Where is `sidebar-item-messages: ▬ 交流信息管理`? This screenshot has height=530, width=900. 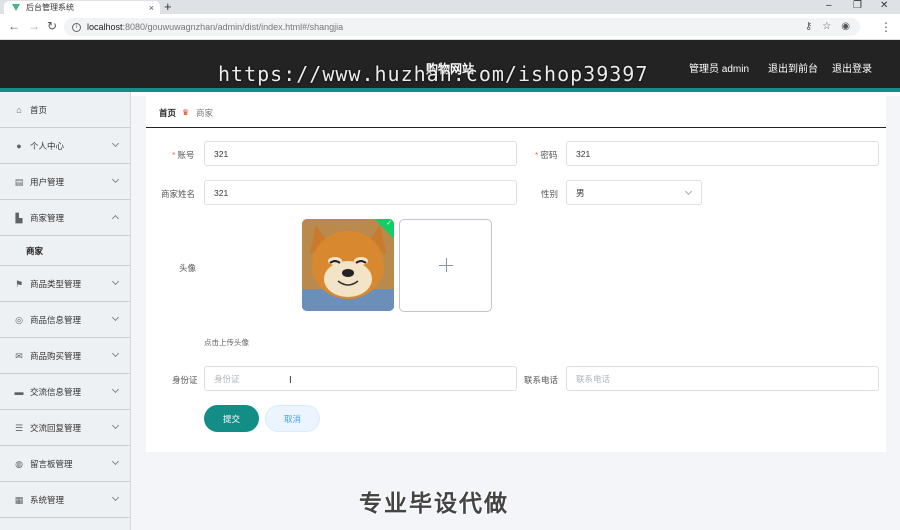
sidebar-item-messages: ▬ 交流信息管理 is located at coordinates (65, 392).